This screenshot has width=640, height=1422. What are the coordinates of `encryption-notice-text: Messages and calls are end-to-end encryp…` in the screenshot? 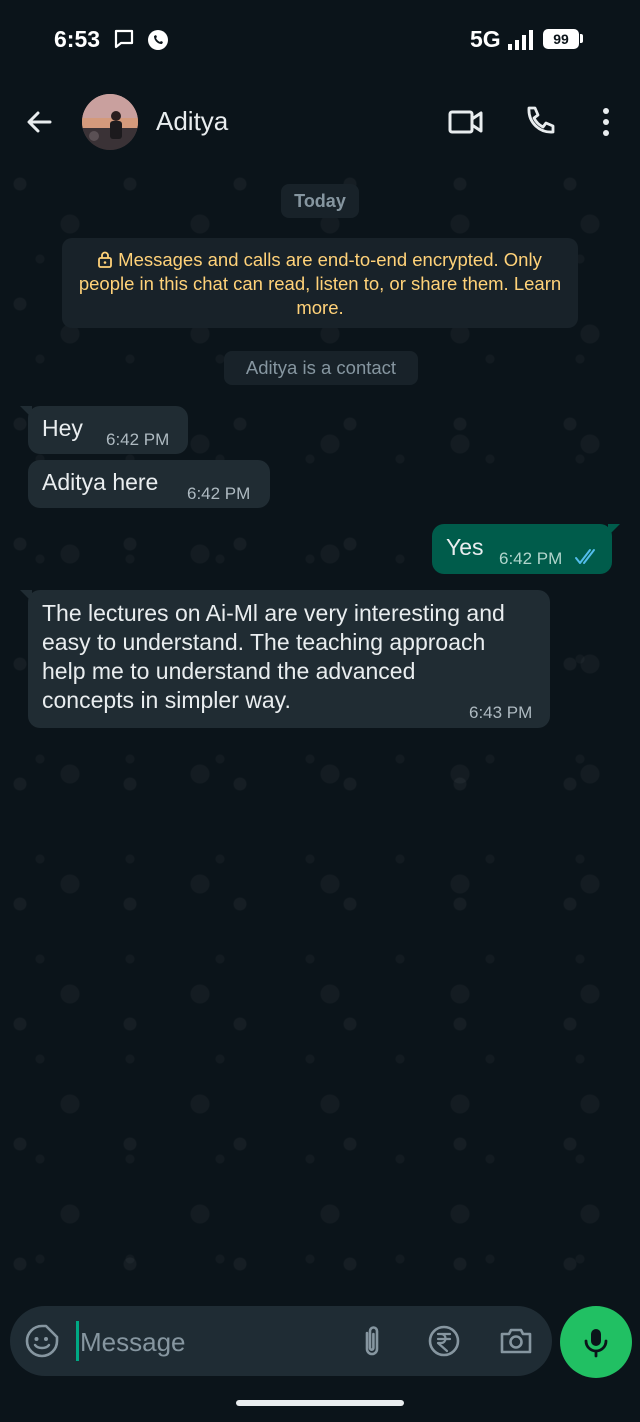 It's located at (320, 283).